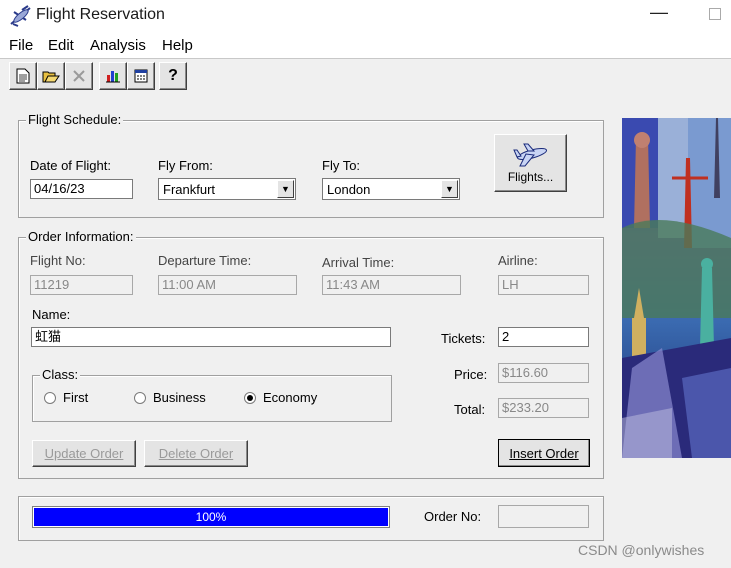 This screenshot has height=568, width=731. I want to click on airline-field: LH, so click(543, 285).